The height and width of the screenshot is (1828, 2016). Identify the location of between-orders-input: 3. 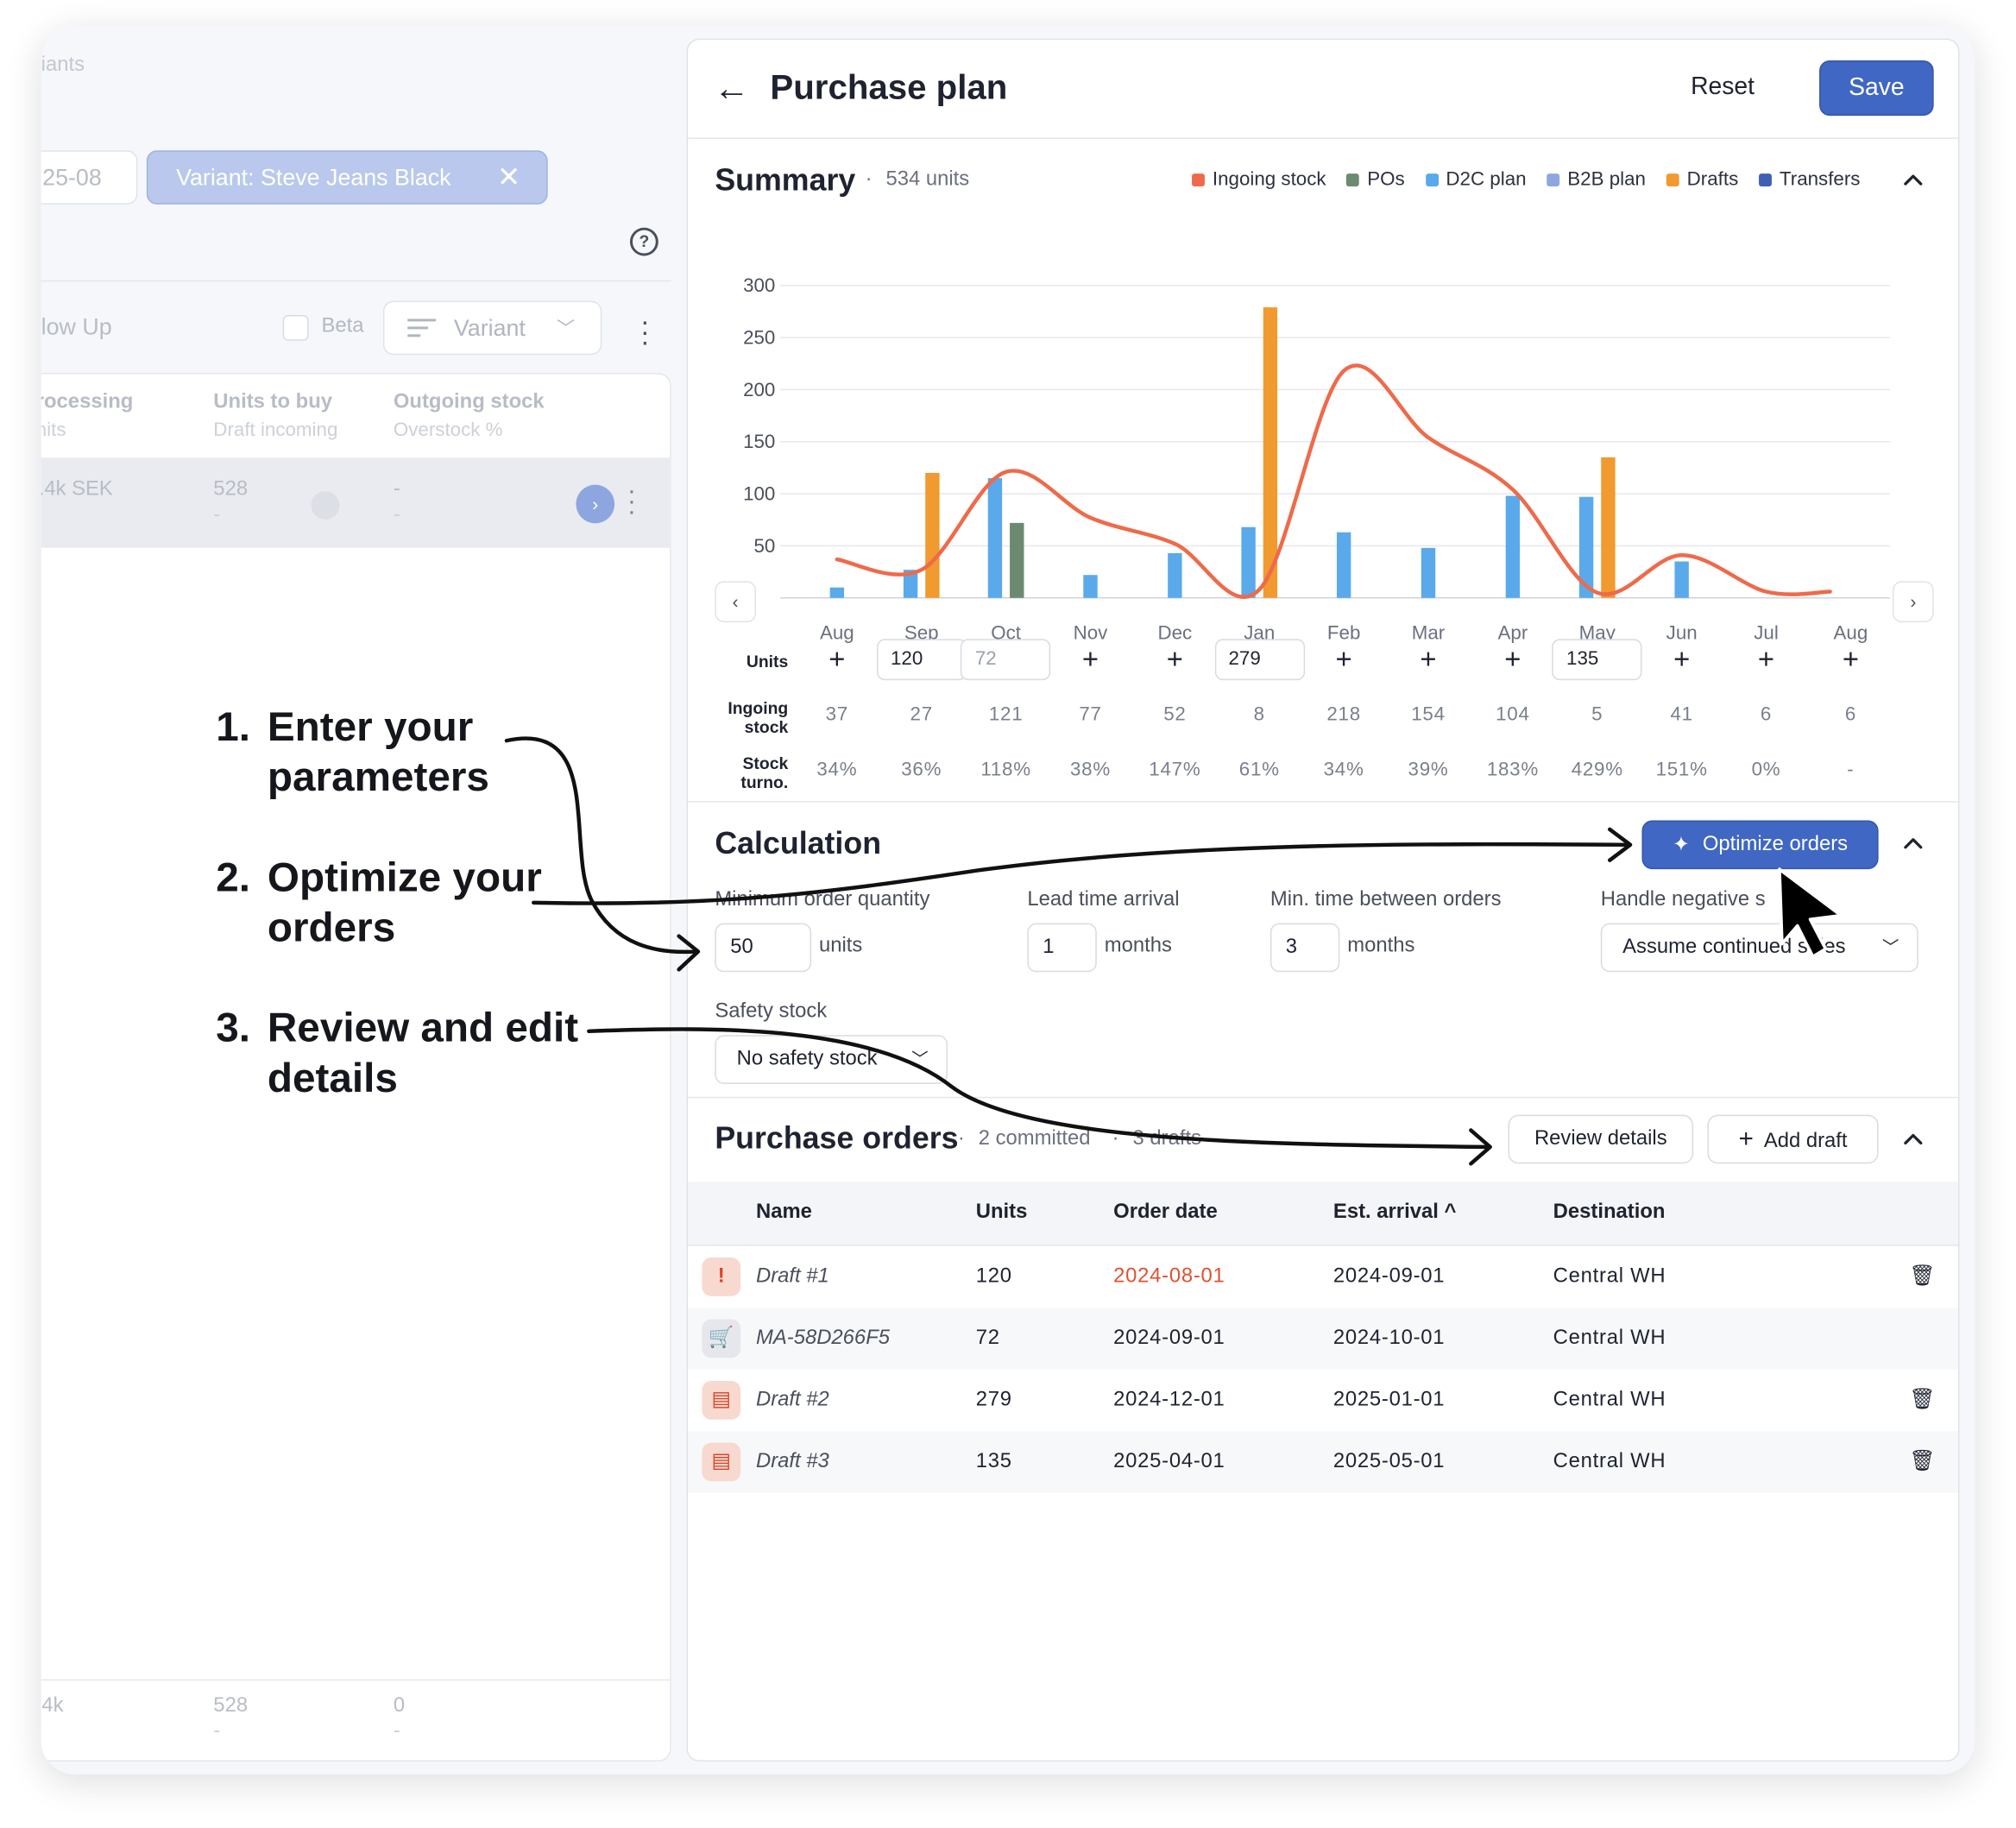
(1305, 948).